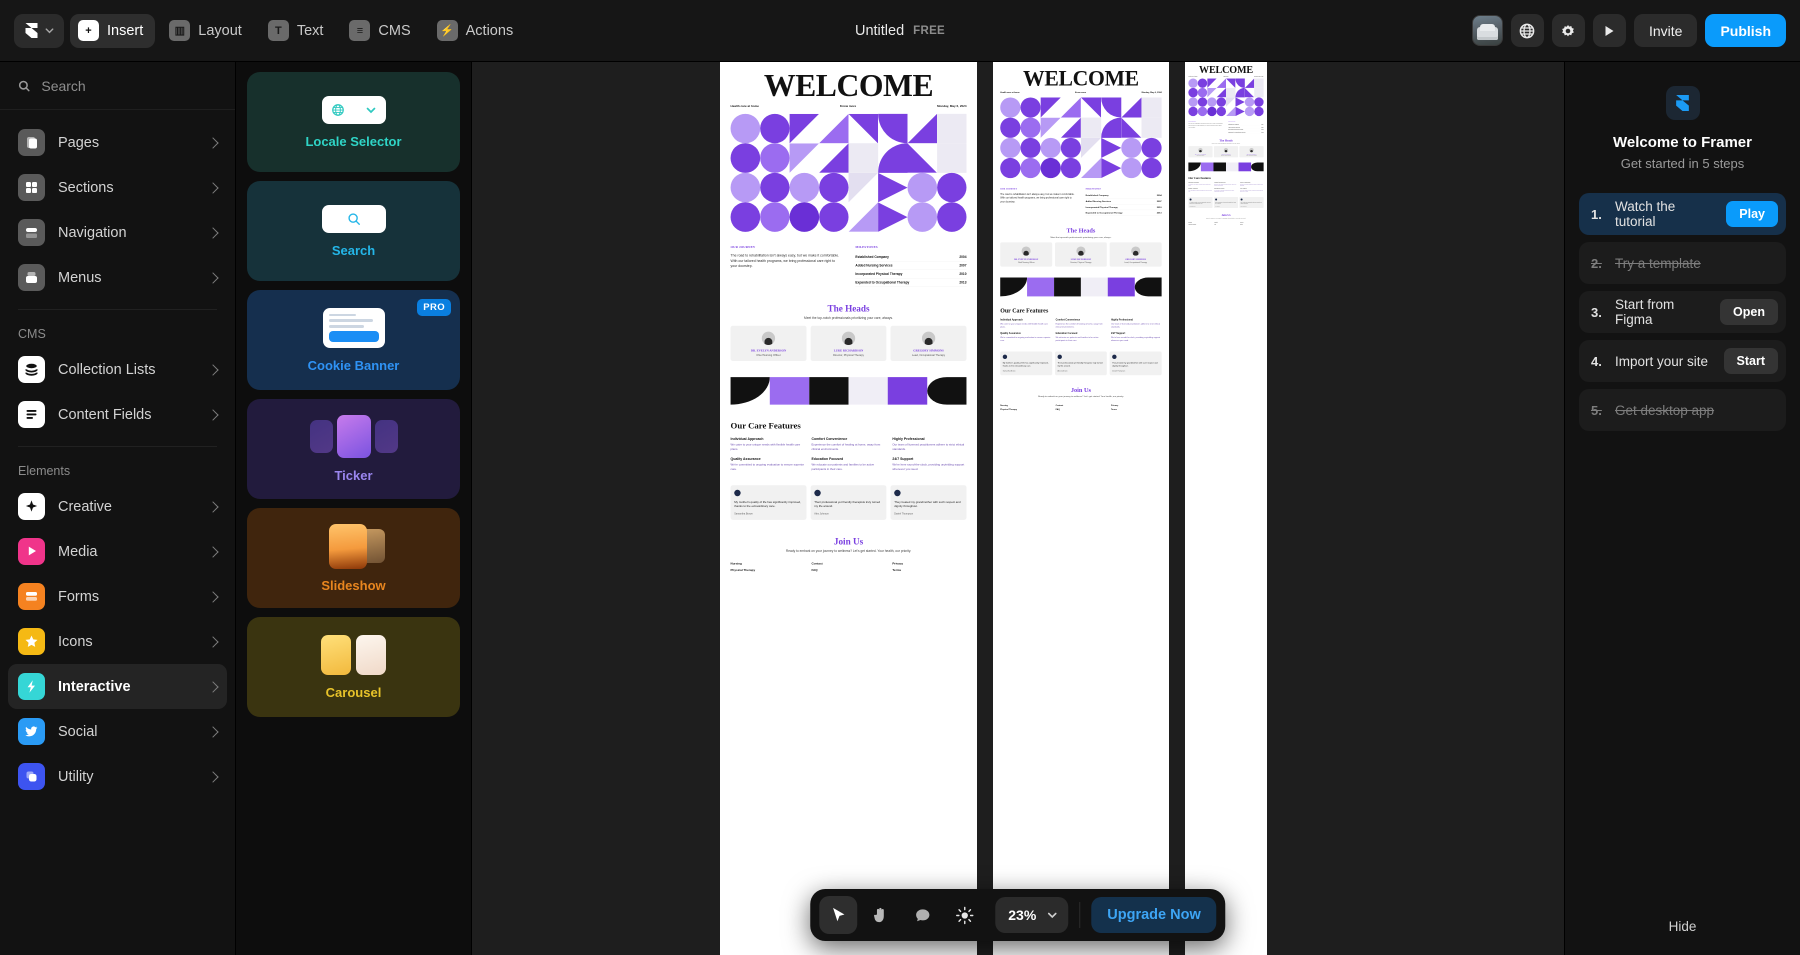 The width and height of the screenshot is (1800, 955). I want to click on collection-lists-icon, so click(31, 369).